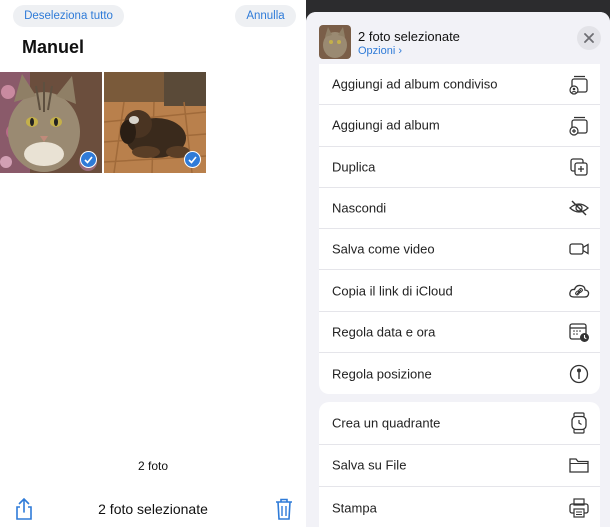 This screenshot has width=610, height=527. Describe the element at coordinates (578, 85) in the screenshot. I see `shared-album-icon` at that location.